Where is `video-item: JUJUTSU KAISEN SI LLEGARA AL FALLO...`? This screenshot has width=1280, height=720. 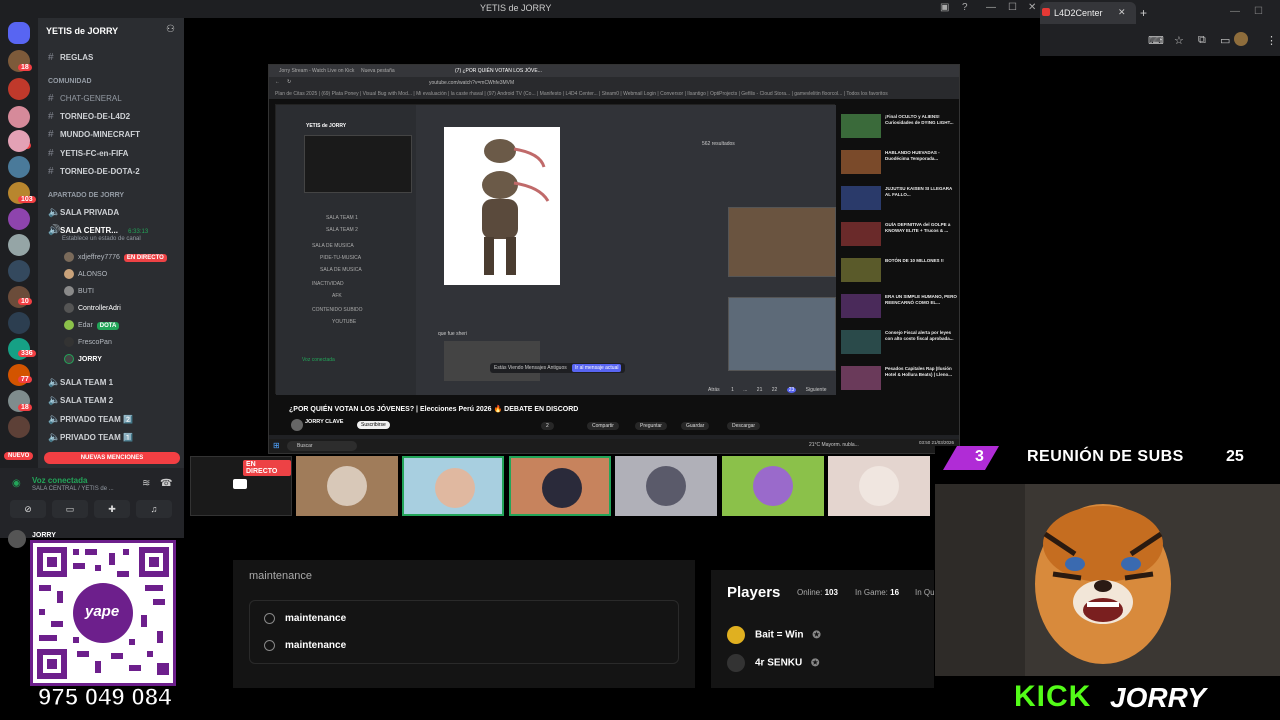 video-item: JUJUTSU KAISEN SI LLEGARA AL FALLO... is located at coordinates (899, 203).